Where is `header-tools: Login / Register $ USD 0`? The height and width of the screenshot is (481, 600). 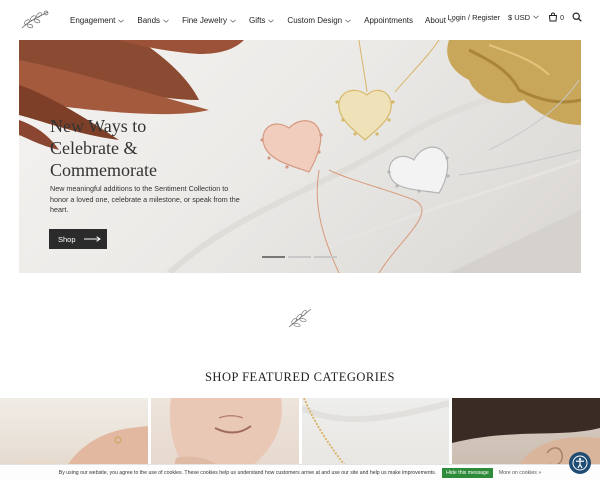
header-tools: Login / Register $ USD 0 is located at coordinates (514, 17).